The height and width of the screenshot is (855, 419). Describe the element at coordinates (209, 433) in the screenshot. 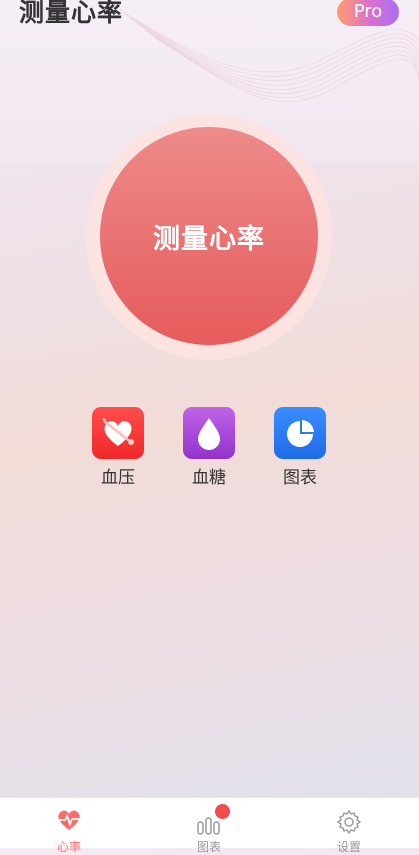

I see `drop-icon` at that location.